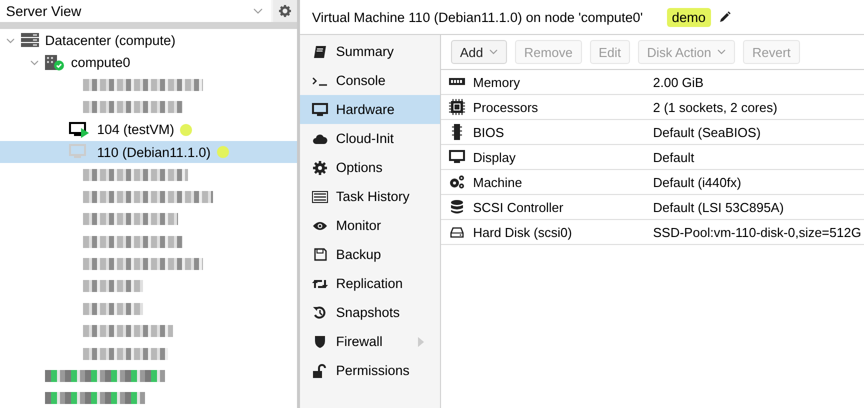 Image resolution: width=864 pixels, height=408 pixels. What do you see at coordinates (135, 130) in the screenshot?
I see `vm-label: 104 (testVM)` at bounding box center [135, 130].